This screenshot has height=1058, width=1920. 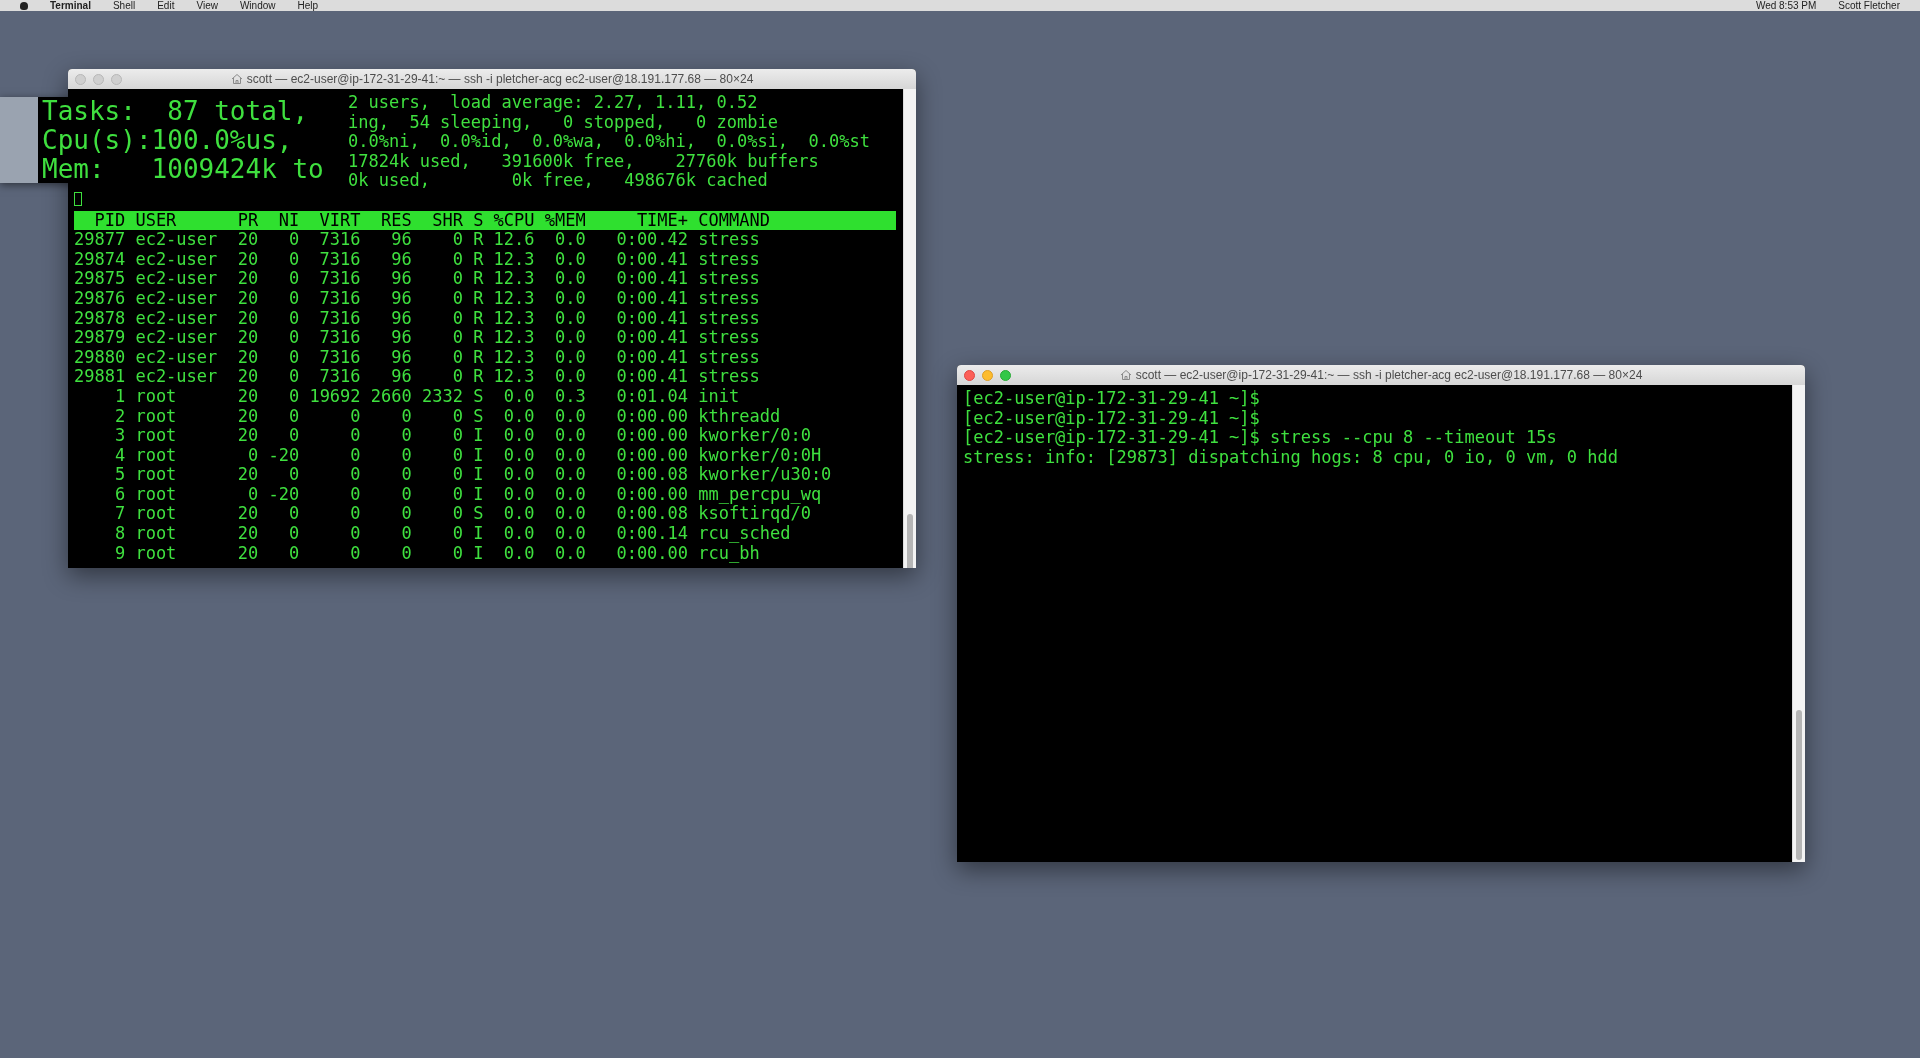 I want to click on home-icon, so click(x=236, y=79).